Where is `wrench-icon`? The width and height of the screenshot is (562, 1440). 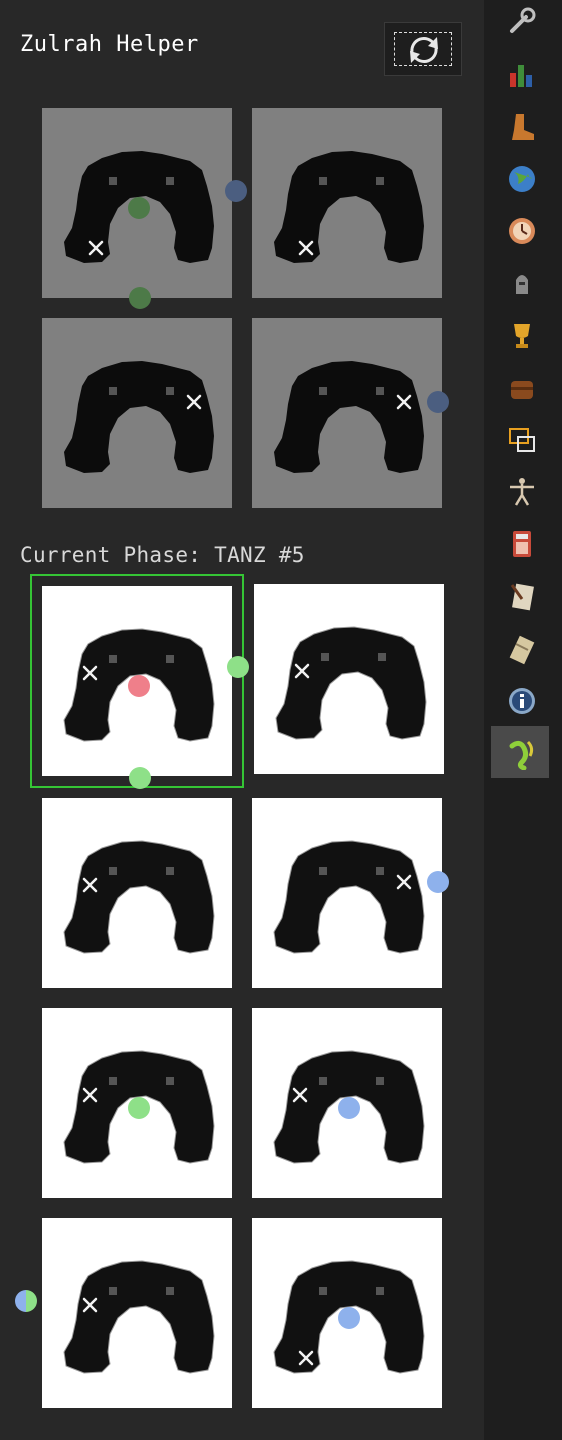
wrench-icon is located at coordinates (523, 20).